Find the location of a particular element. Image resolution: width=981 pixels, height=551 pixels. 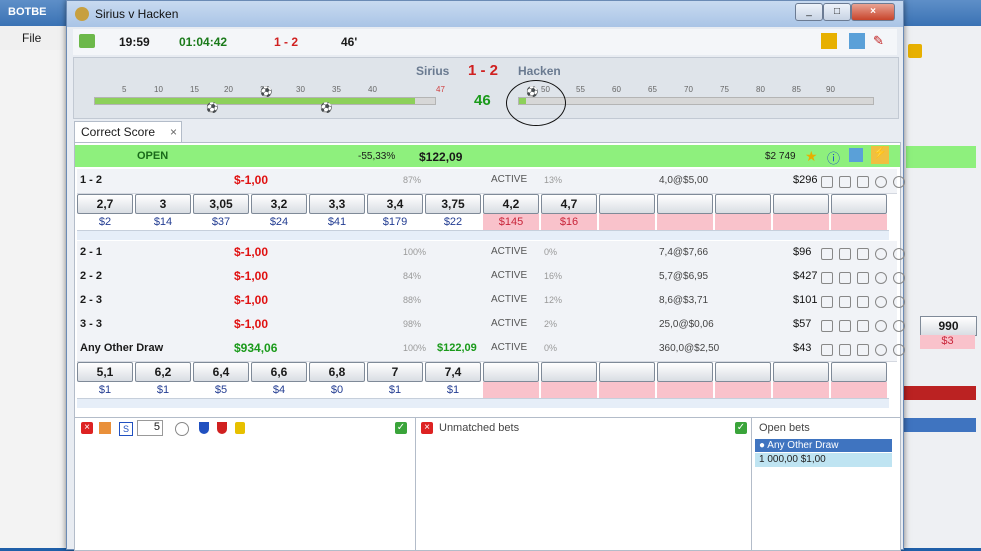

back-odds-button: 3,75 is located at coordinates (453, 204).